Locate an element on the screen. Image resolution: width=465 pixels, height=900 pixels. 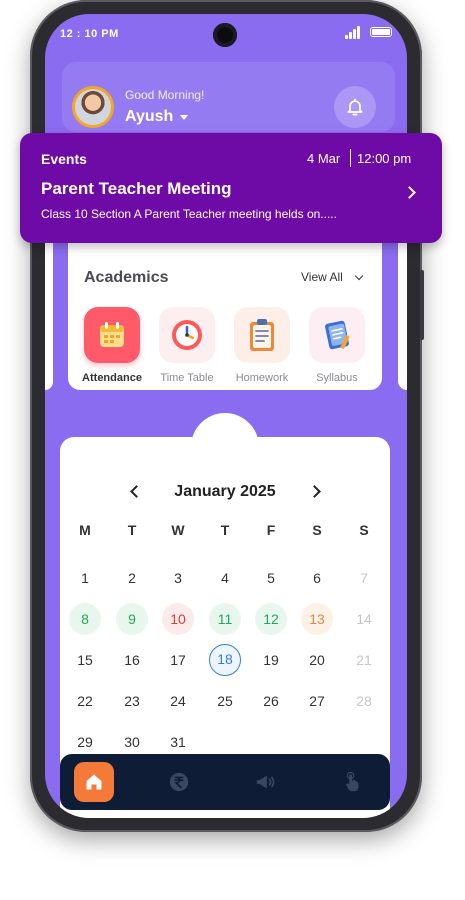
greeting-text: Good Morning! is located at coordinates (165, 95).